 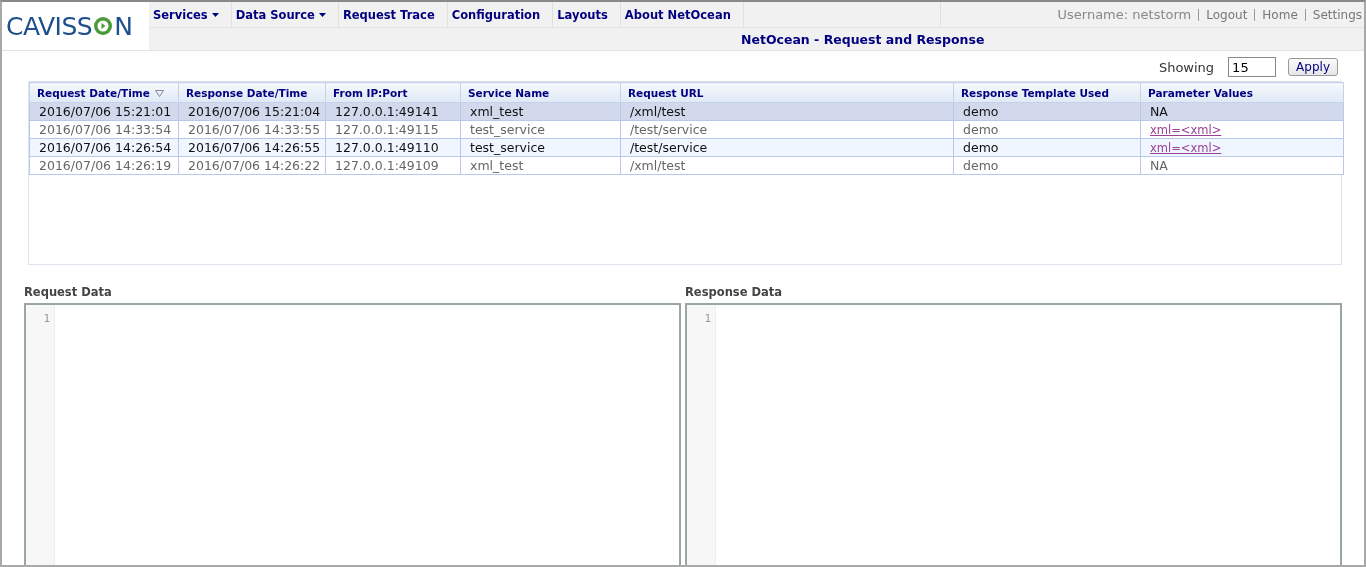 I want to click on nav-menu-item: Configuration, so click(x=500, y=14).